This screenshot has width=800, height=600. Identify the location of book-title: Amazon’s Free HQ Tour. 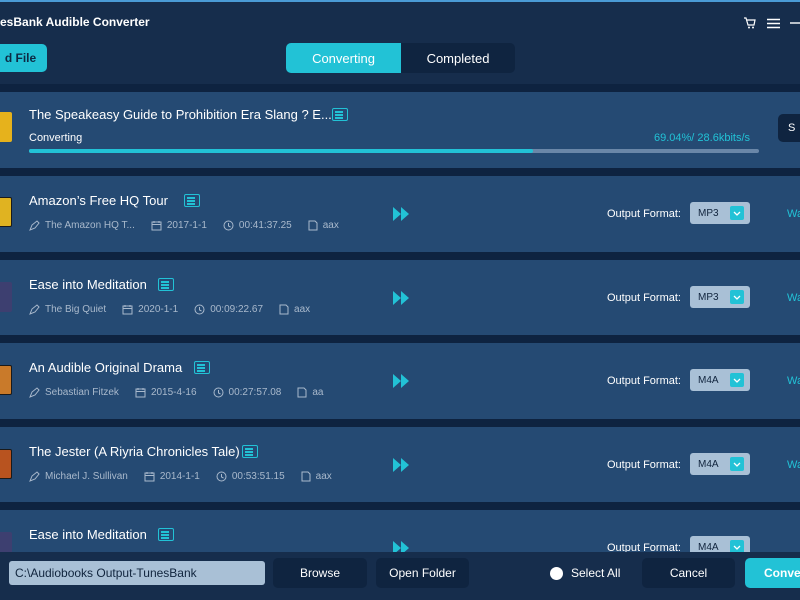
(98, 200).